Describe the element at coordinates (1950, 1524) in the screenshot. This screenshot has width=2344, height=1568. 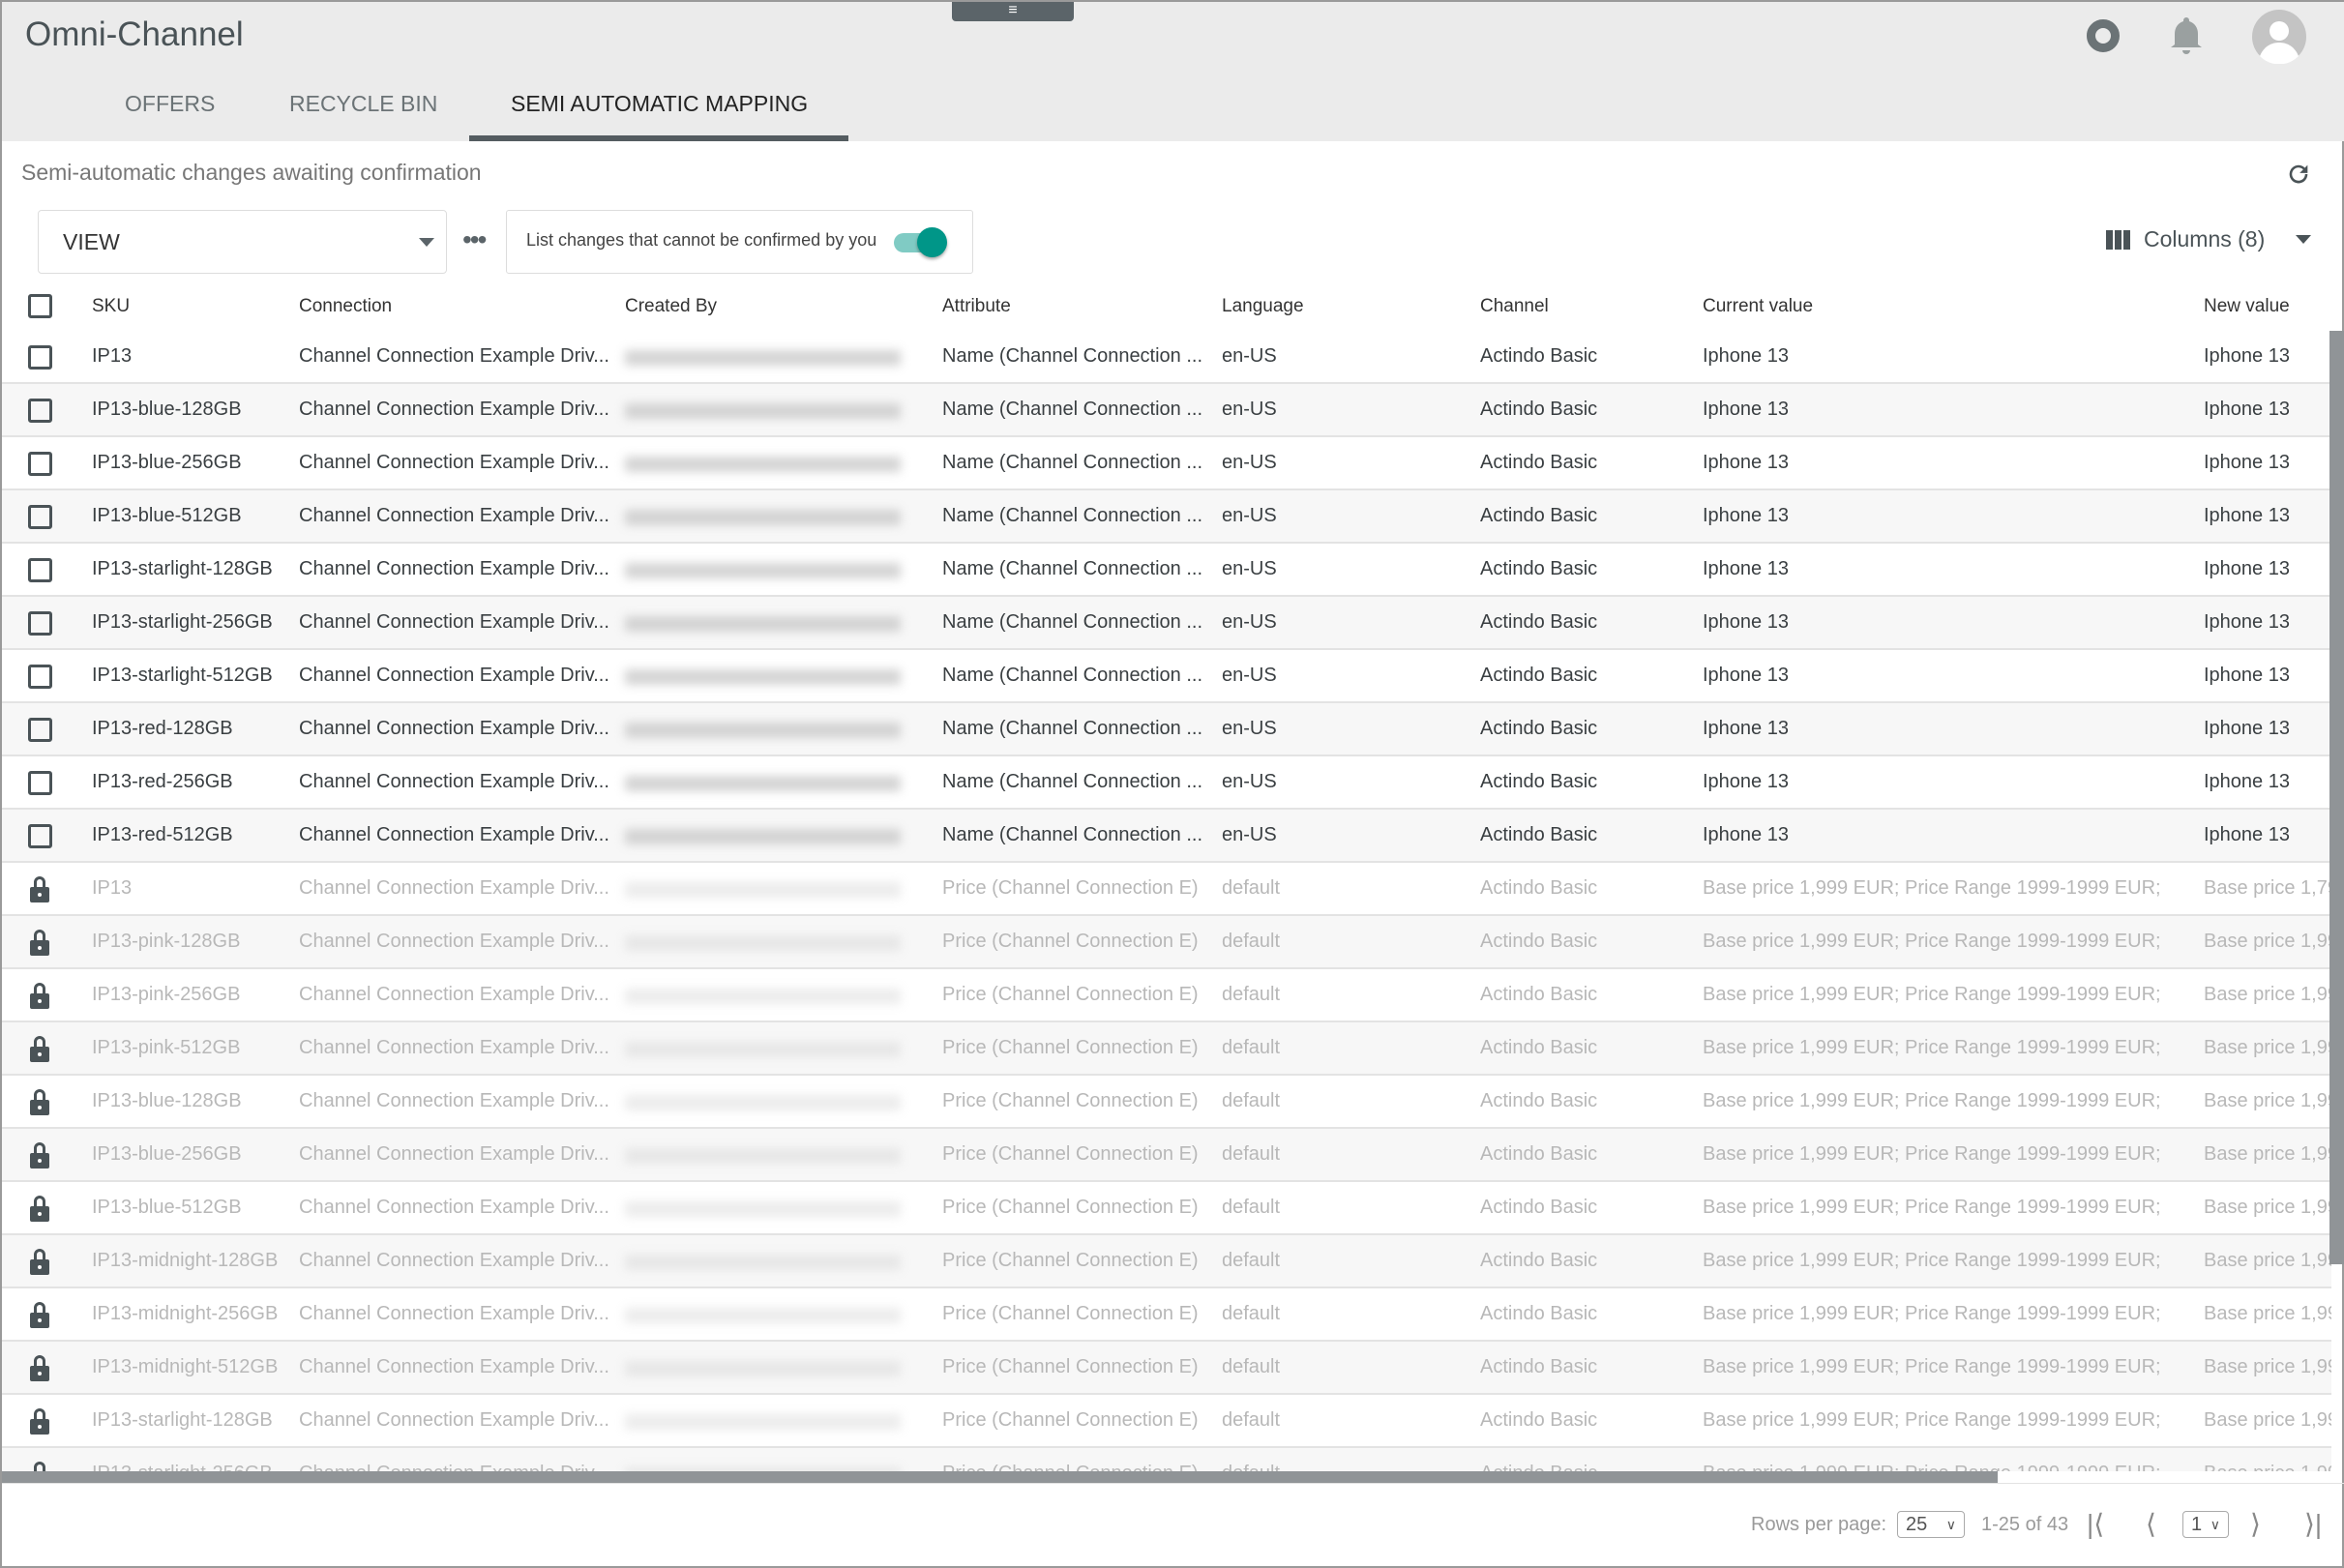
I see `chevron-down-icon: ∨` at that location.